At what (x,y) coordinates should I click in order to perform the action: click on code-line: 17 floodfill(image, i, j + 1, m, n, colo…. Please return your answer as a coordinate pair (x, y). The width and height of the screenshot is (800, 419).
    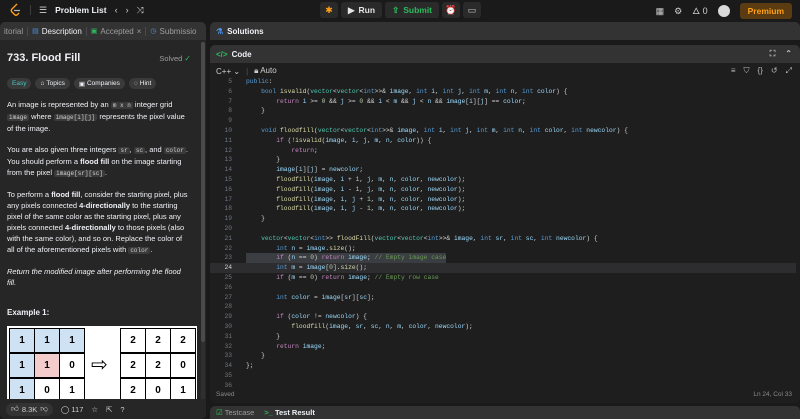
    Looking at the image, I should click on (503, 200).